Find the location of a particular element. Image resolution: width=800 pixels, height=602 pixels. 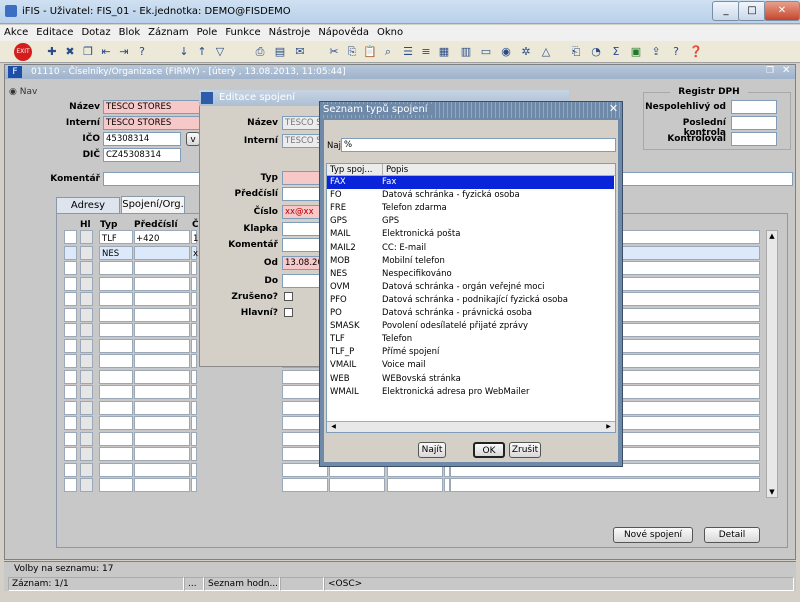

lov-najit-button: Najít is located at coordinates (432, 450).